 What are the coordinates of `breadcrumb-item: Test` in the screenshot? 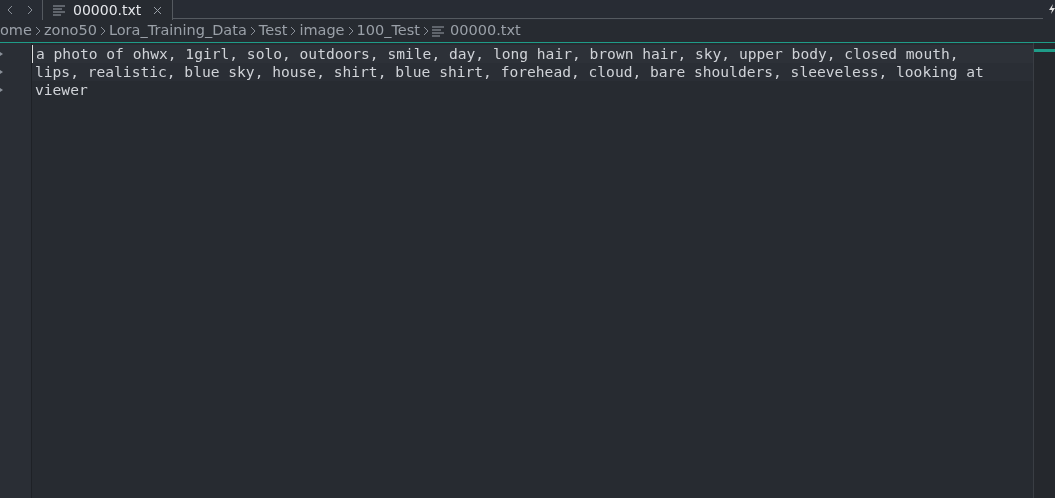 It's located at (273, 31).